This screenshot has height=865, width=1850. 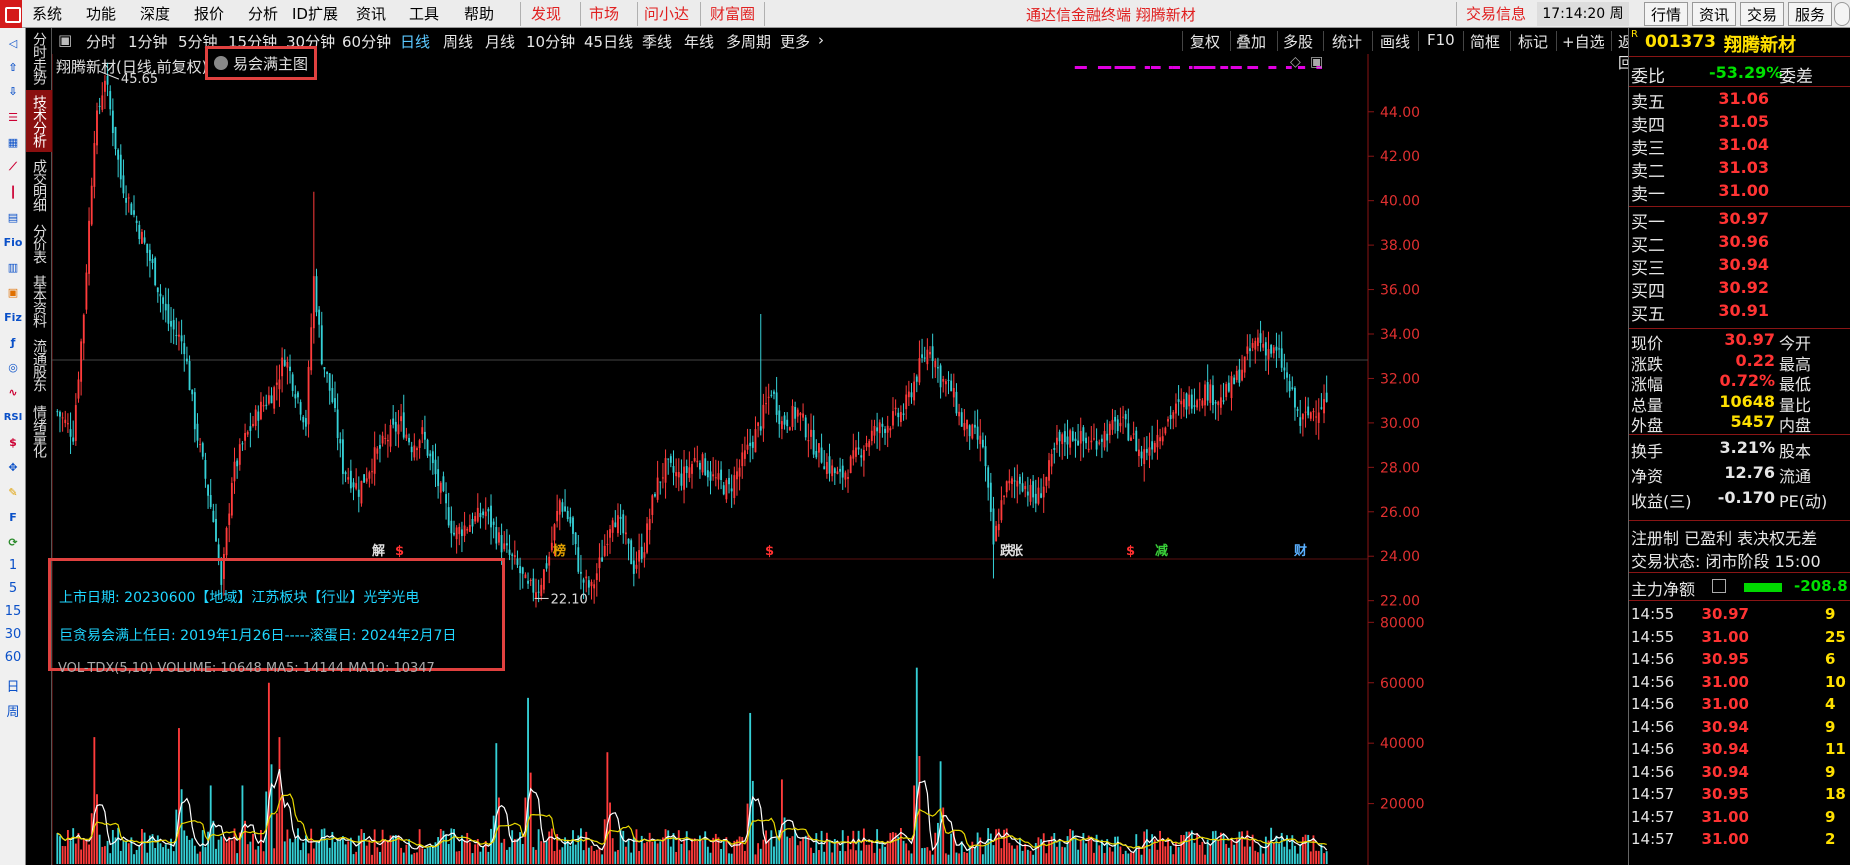 I want to click on tab-profile: 基本资料, so click(x=39, y=301).